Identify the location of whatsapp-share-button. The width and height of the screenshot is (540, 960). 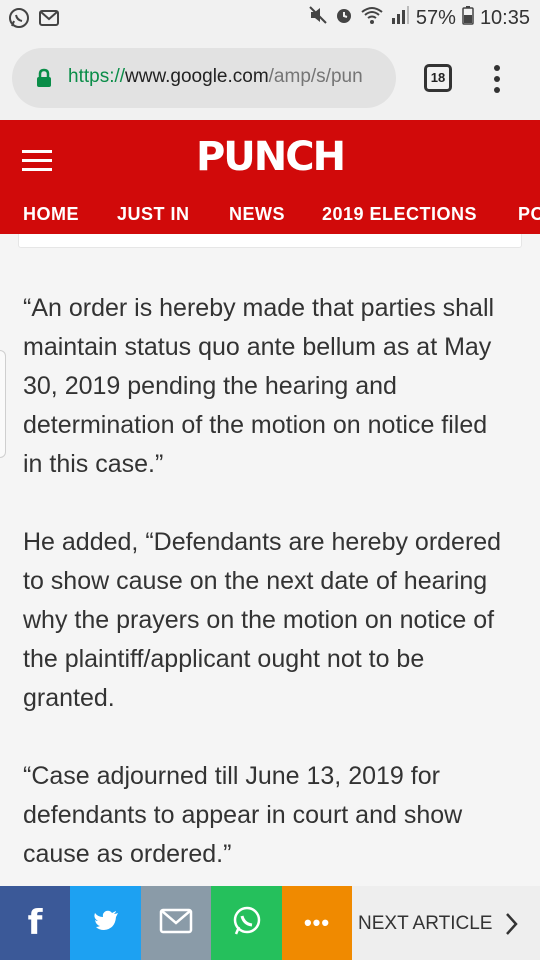
(246, 923).